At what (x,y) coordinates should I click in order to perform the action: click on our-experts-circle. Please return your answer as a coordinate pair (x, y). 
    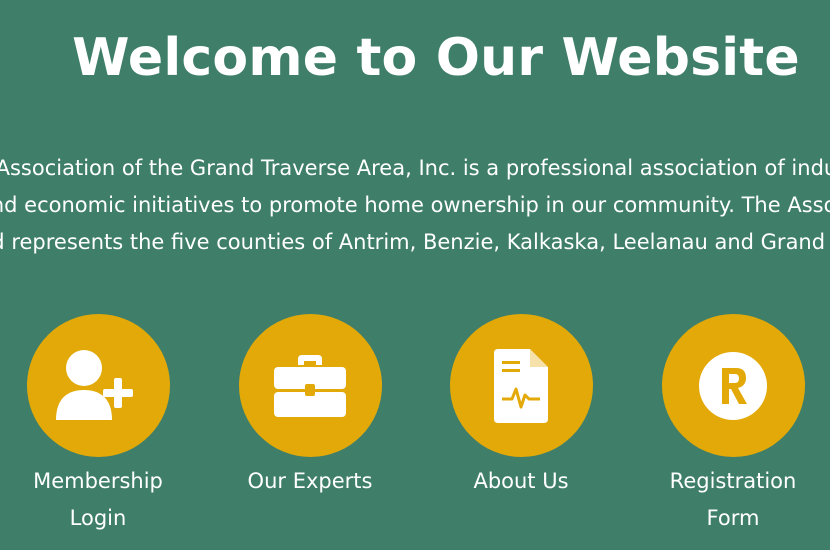
    Looking at the image, I should click on (310, 385).